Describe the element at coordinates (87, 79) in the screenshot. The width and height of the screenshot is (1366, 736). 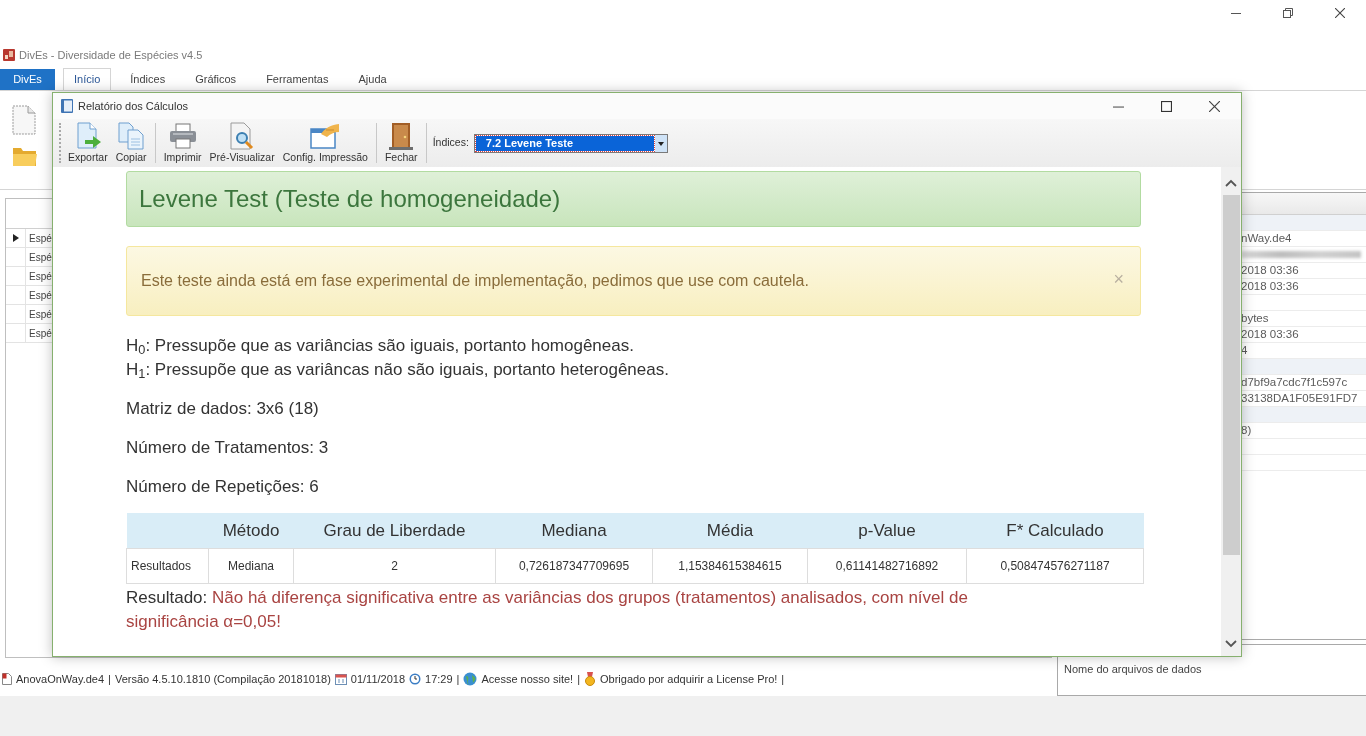
I see `ribbon-tab: Início` at that location.